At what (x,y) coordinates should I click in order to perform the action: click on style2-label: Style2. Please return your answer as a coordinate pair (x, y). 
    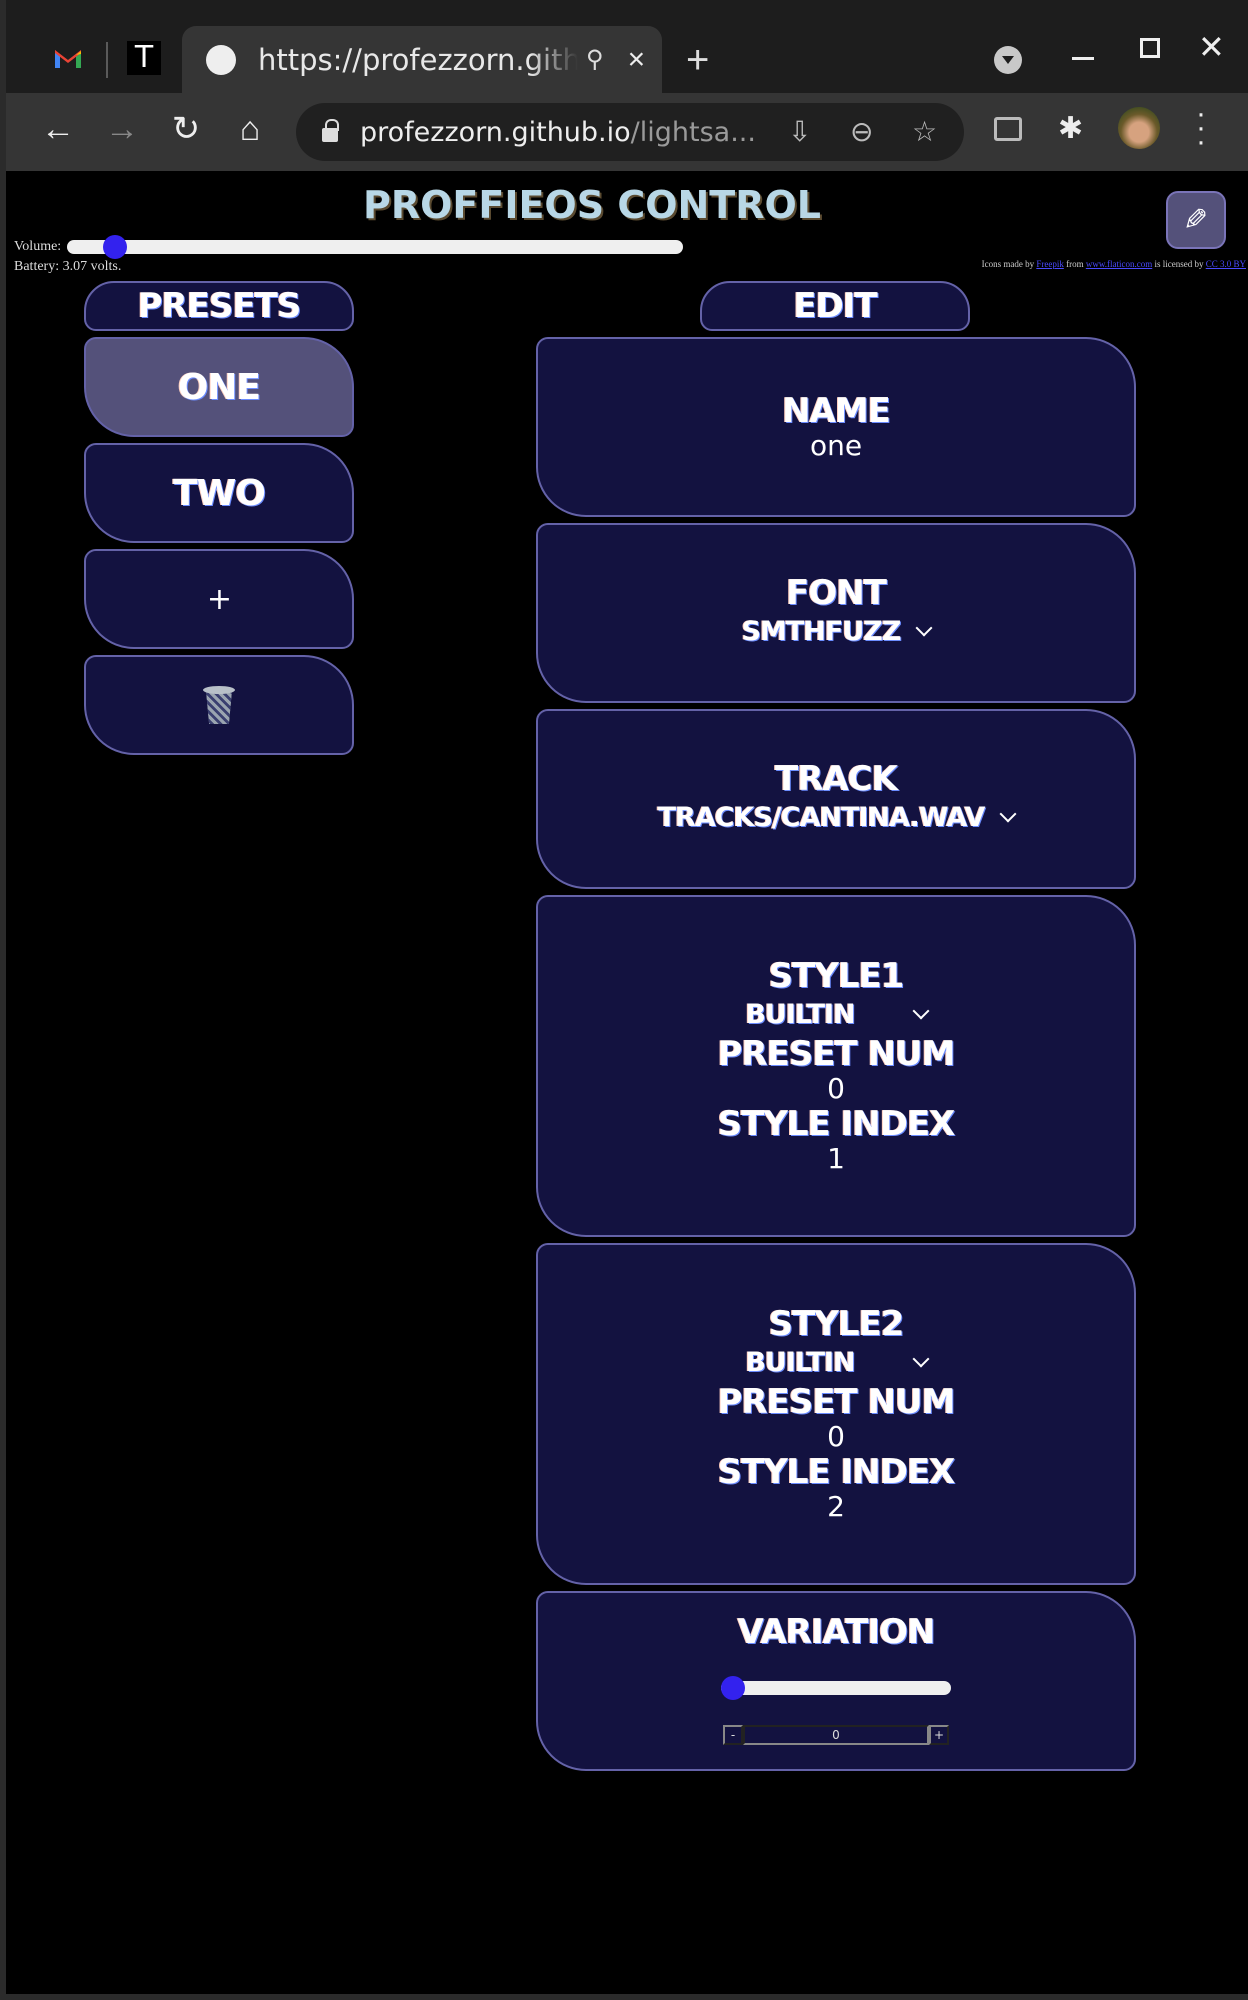
    Looking at the image, I should click on (836, 1324).